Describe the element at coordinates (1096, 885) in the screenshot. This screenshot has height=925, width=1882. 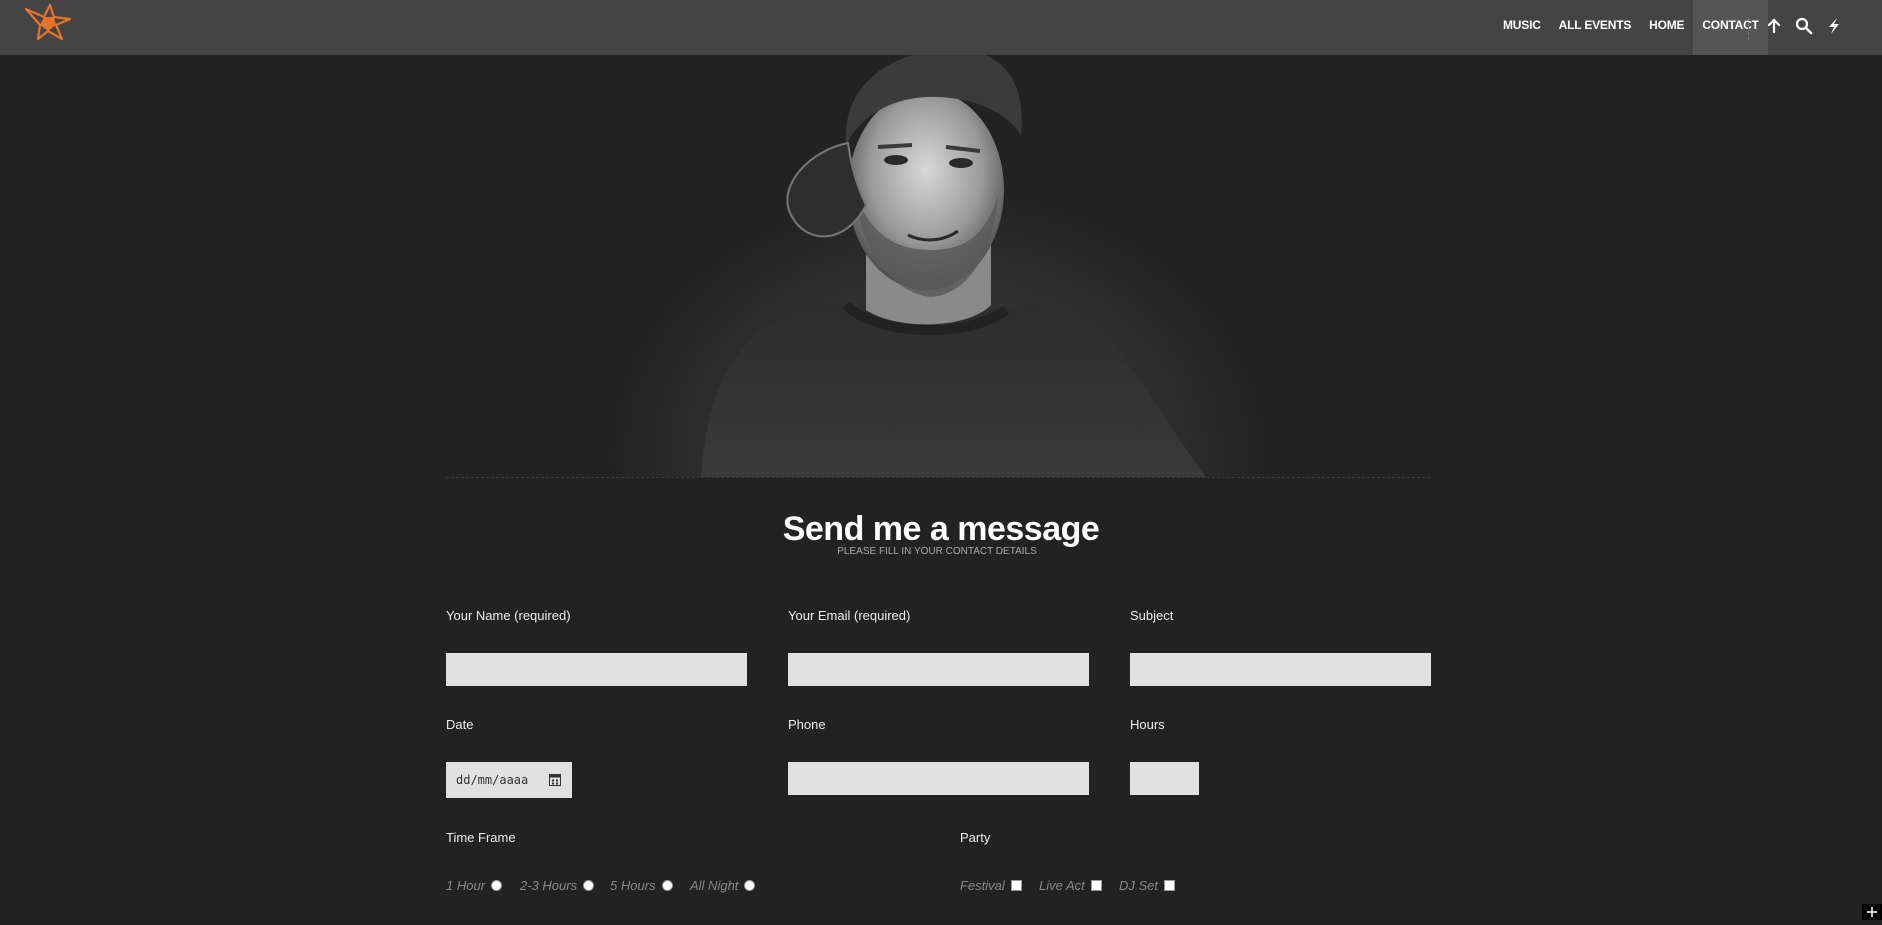
I see `checkbox-live-act` at that location.